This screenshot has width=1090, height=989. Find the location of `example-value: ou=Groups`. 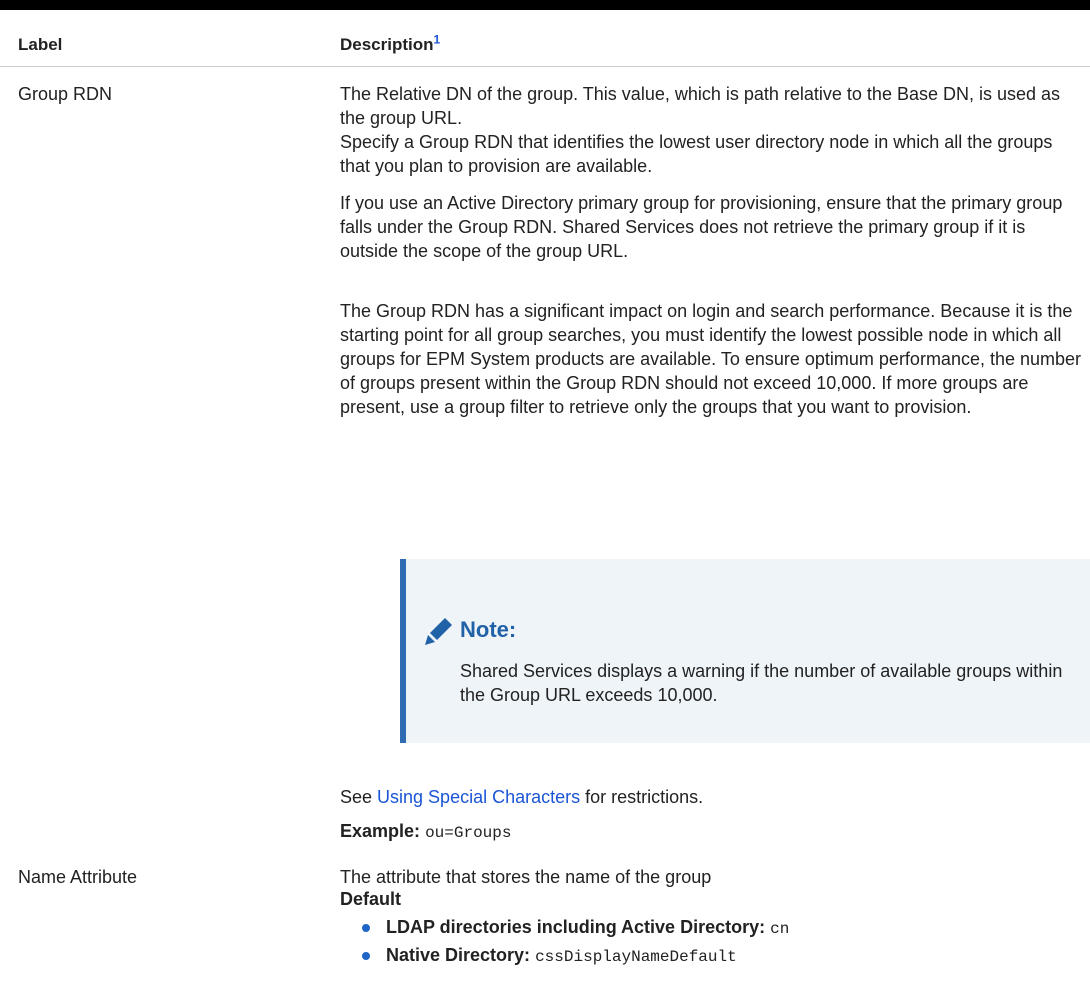

example-value: ou=Groups is located at coordinates (468, 833).